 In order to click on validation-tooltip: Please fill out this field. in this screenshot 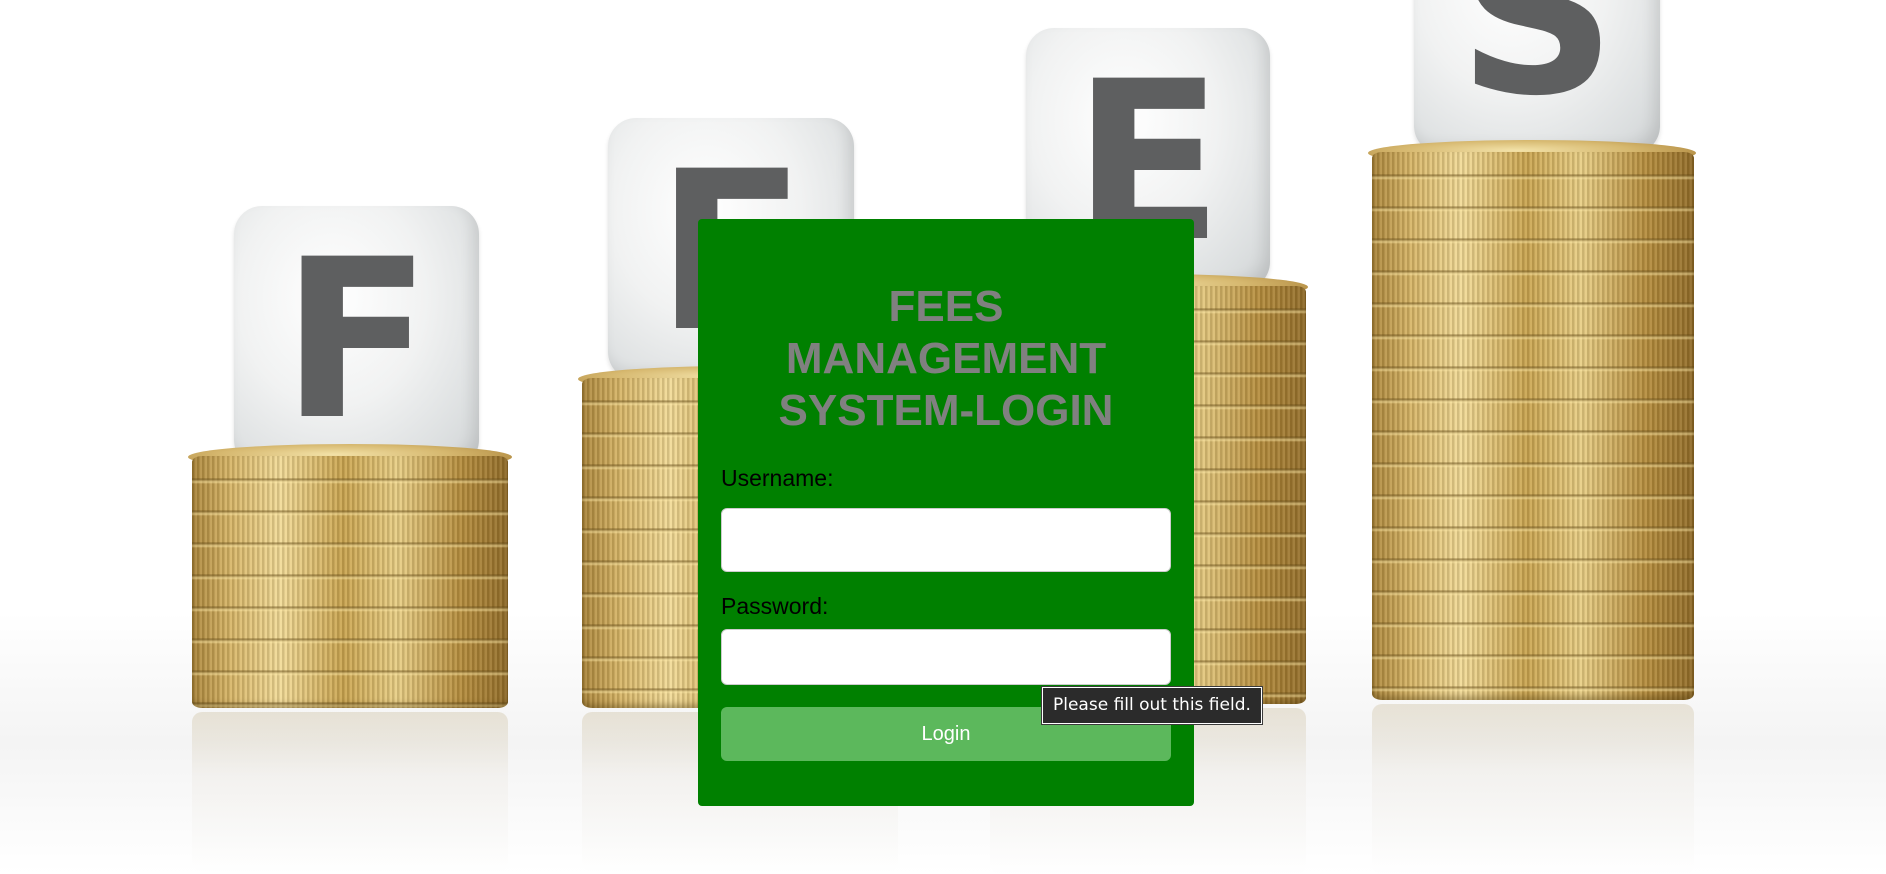, I will do `click(1152, 705)`.